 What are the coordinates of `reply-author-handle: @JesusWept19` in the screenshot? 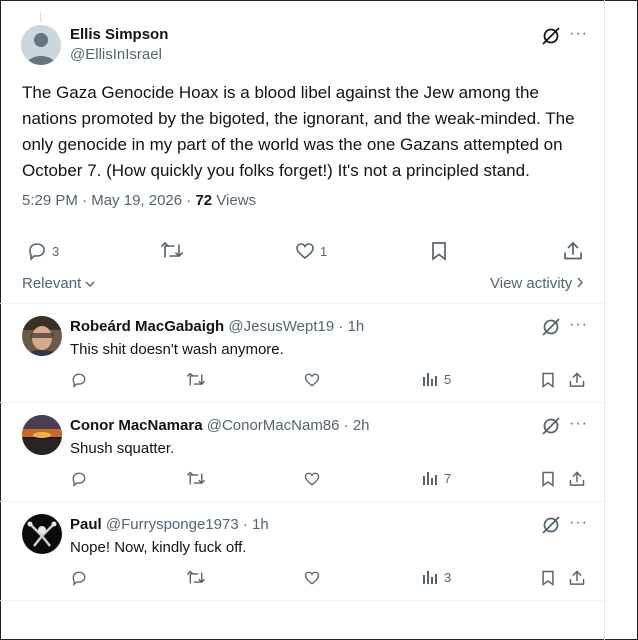 It's located at (281, 326).